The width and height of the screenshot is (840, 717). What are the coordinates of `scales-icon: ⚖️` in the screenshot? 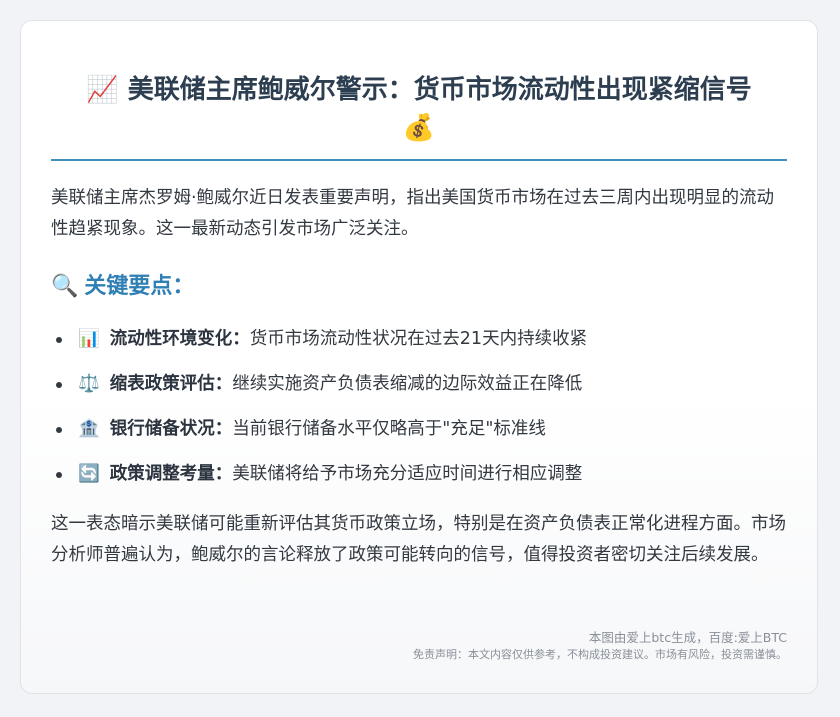 It's located at (89, 384).